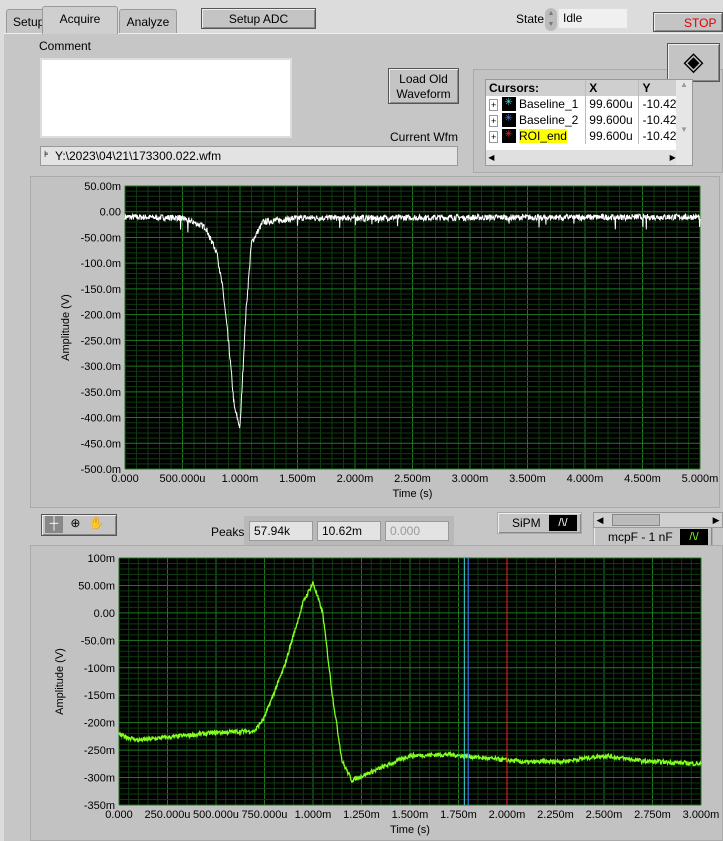 This screenshot has height=841, width=723. What do you see at coordinates (582, 157) in the screenshot?
I see `cursor-legend-hscrollbar: ◀ ▶` at bounding box center [582, 157].